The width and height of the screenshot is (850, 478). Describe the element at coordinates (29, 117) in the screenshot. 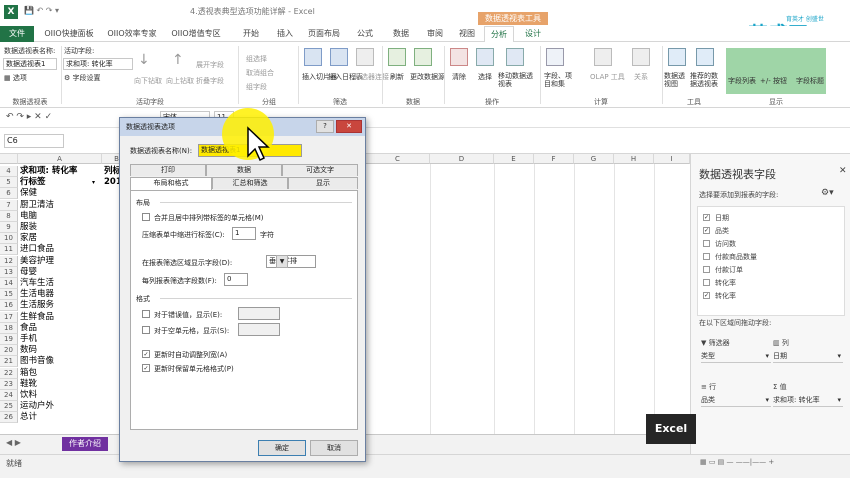

I see `undo-redo-icons: ↶ ↷ ▸ ✕ ✓` at that location.